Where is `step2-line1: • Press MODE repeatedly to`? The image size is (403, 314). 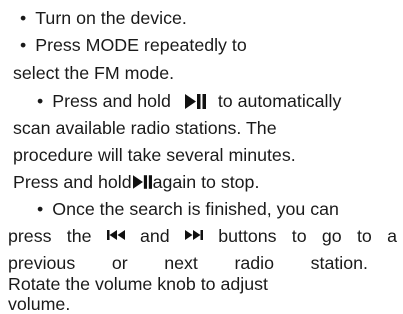
step2-line1: • Press MODE repeatedly to is located at coordinates (133, 45).